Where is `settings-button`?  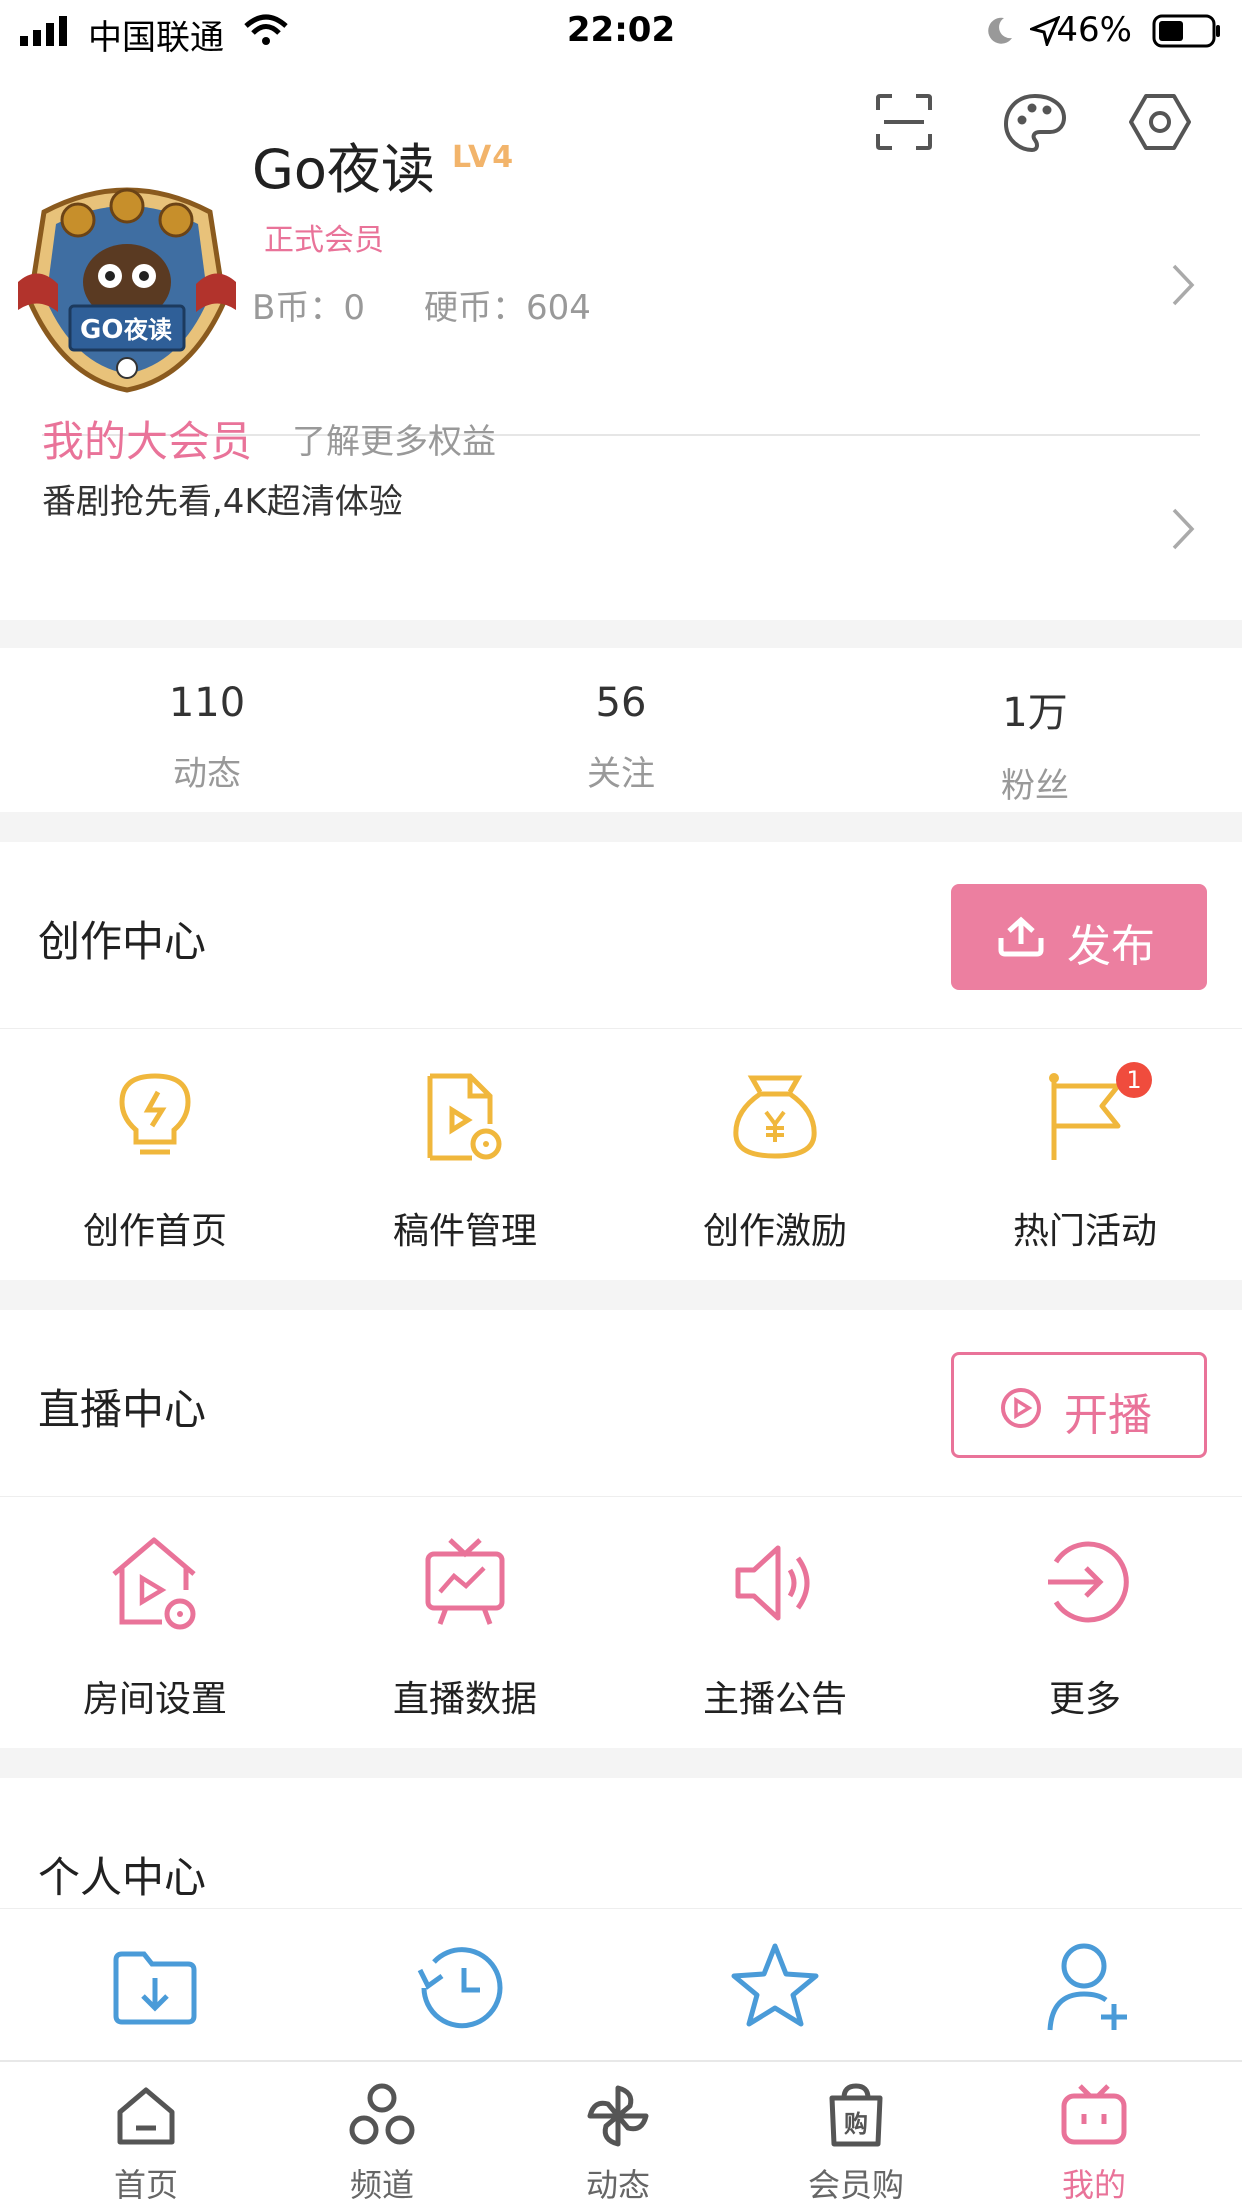 settings-button is located at coordinates (1160, 122).